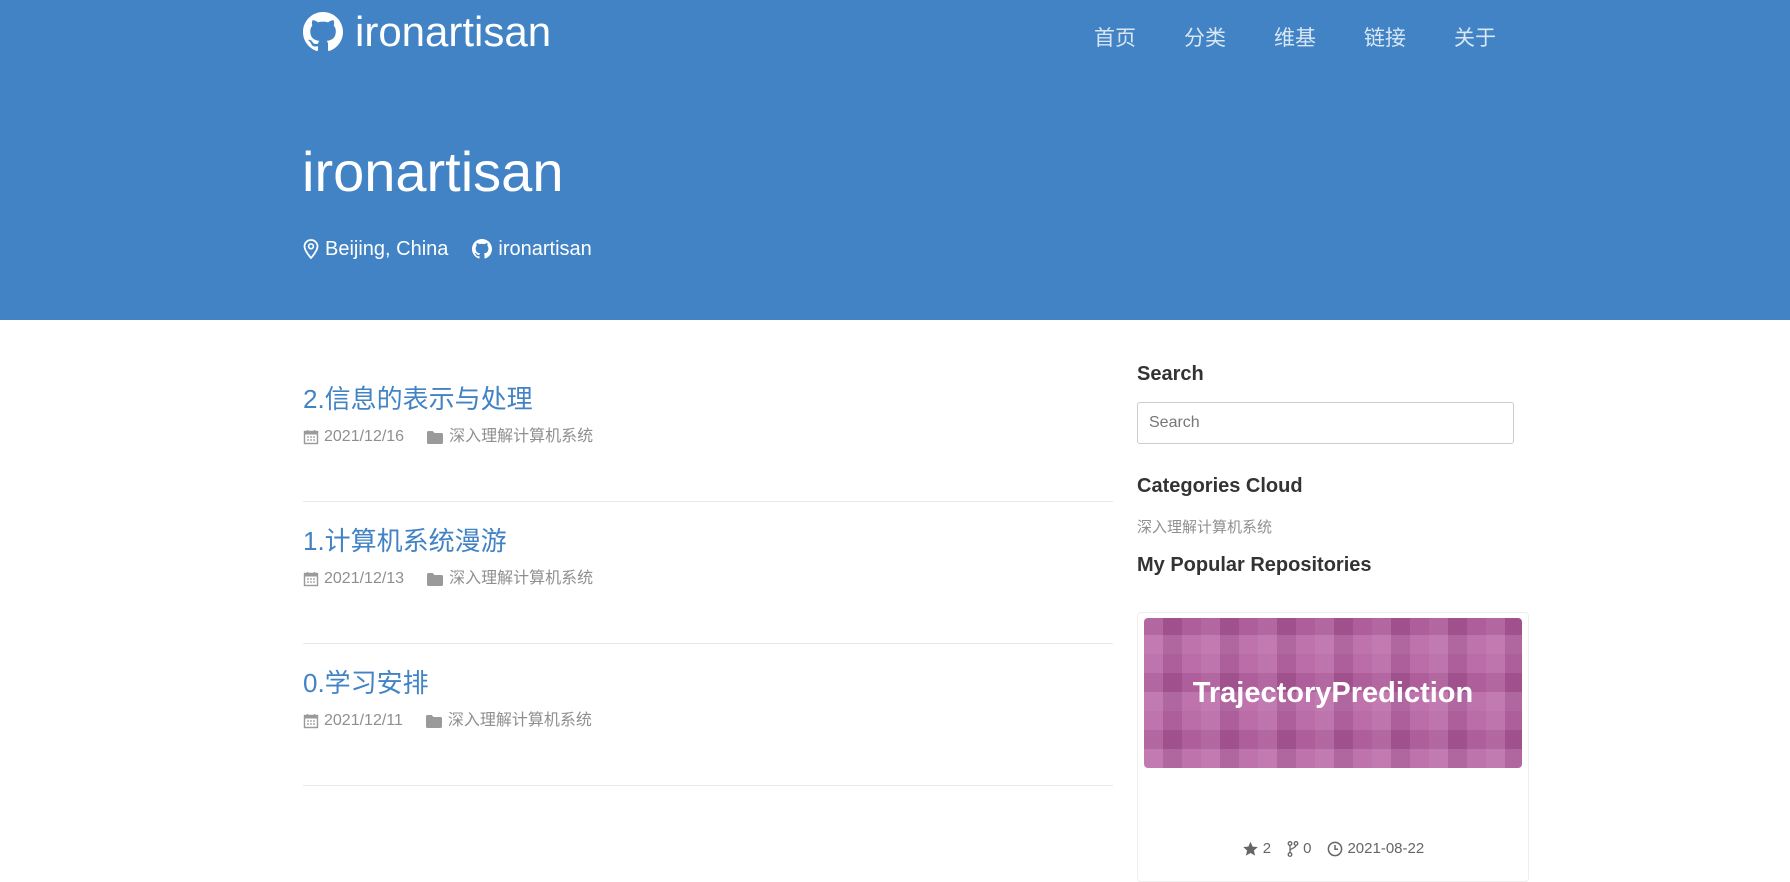 The height and width of the screenshot is (882, 1790). What do you see at coordinates (311, 249) in the screenshot?
I see `map-pin-icon` at bounding box center [311, 249].